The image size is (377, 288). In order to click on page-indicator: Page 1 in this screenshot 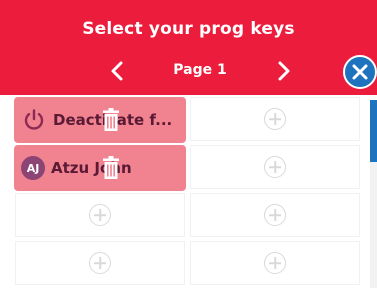, I will do `click(200, 70)`.